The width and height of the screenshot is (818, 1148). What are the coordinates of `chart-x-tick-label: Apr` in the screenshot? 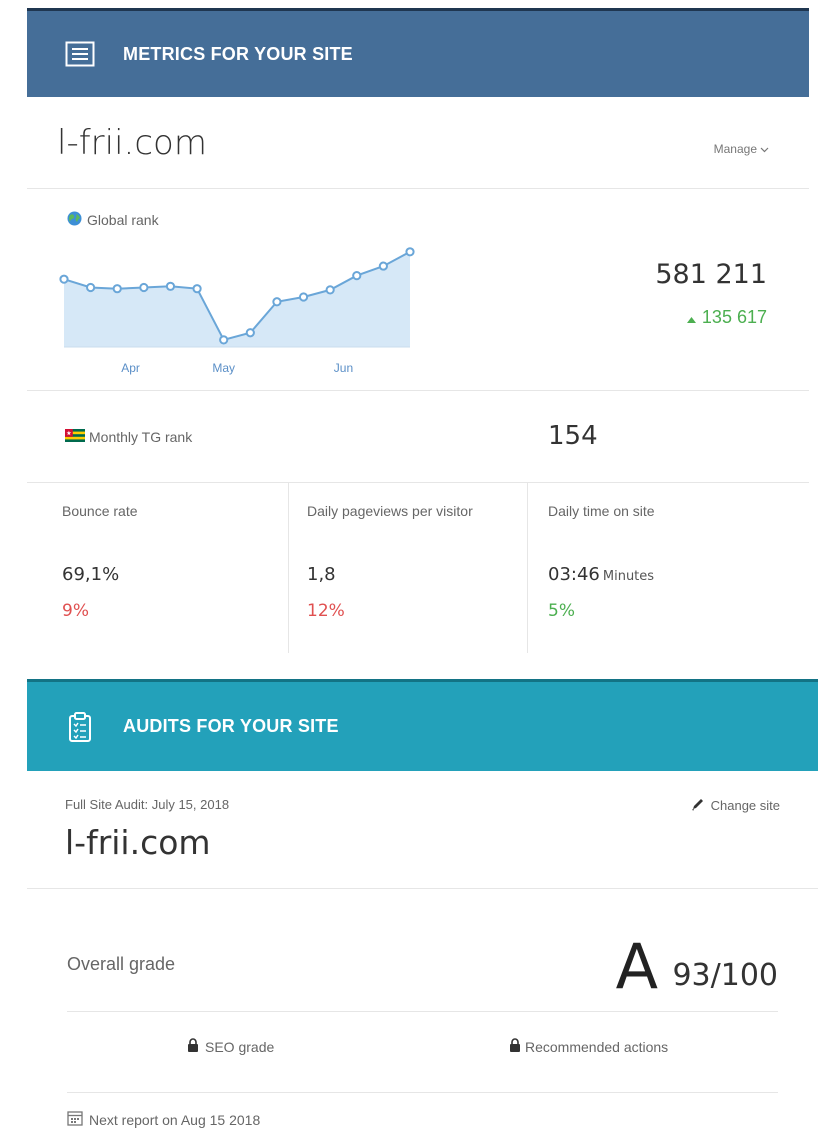 It's located at (130, 368).